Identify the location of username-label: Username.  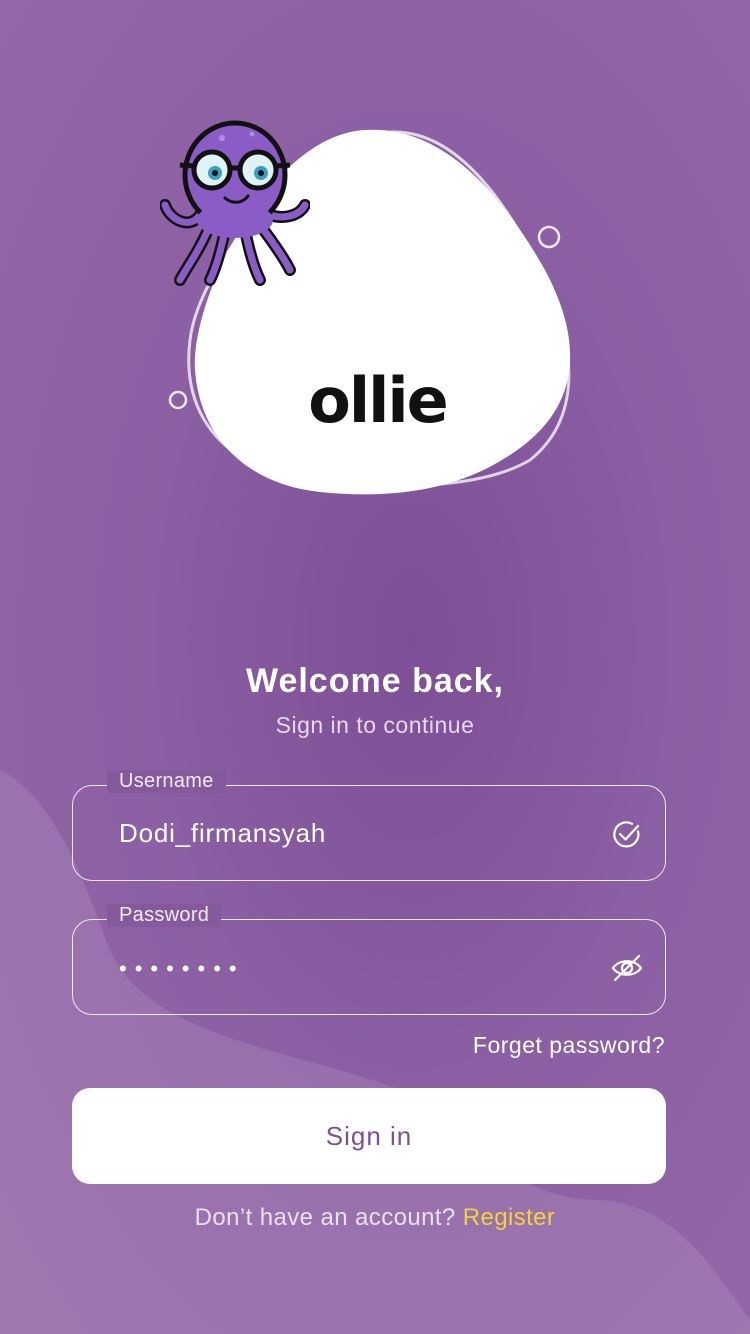
(166, 781).